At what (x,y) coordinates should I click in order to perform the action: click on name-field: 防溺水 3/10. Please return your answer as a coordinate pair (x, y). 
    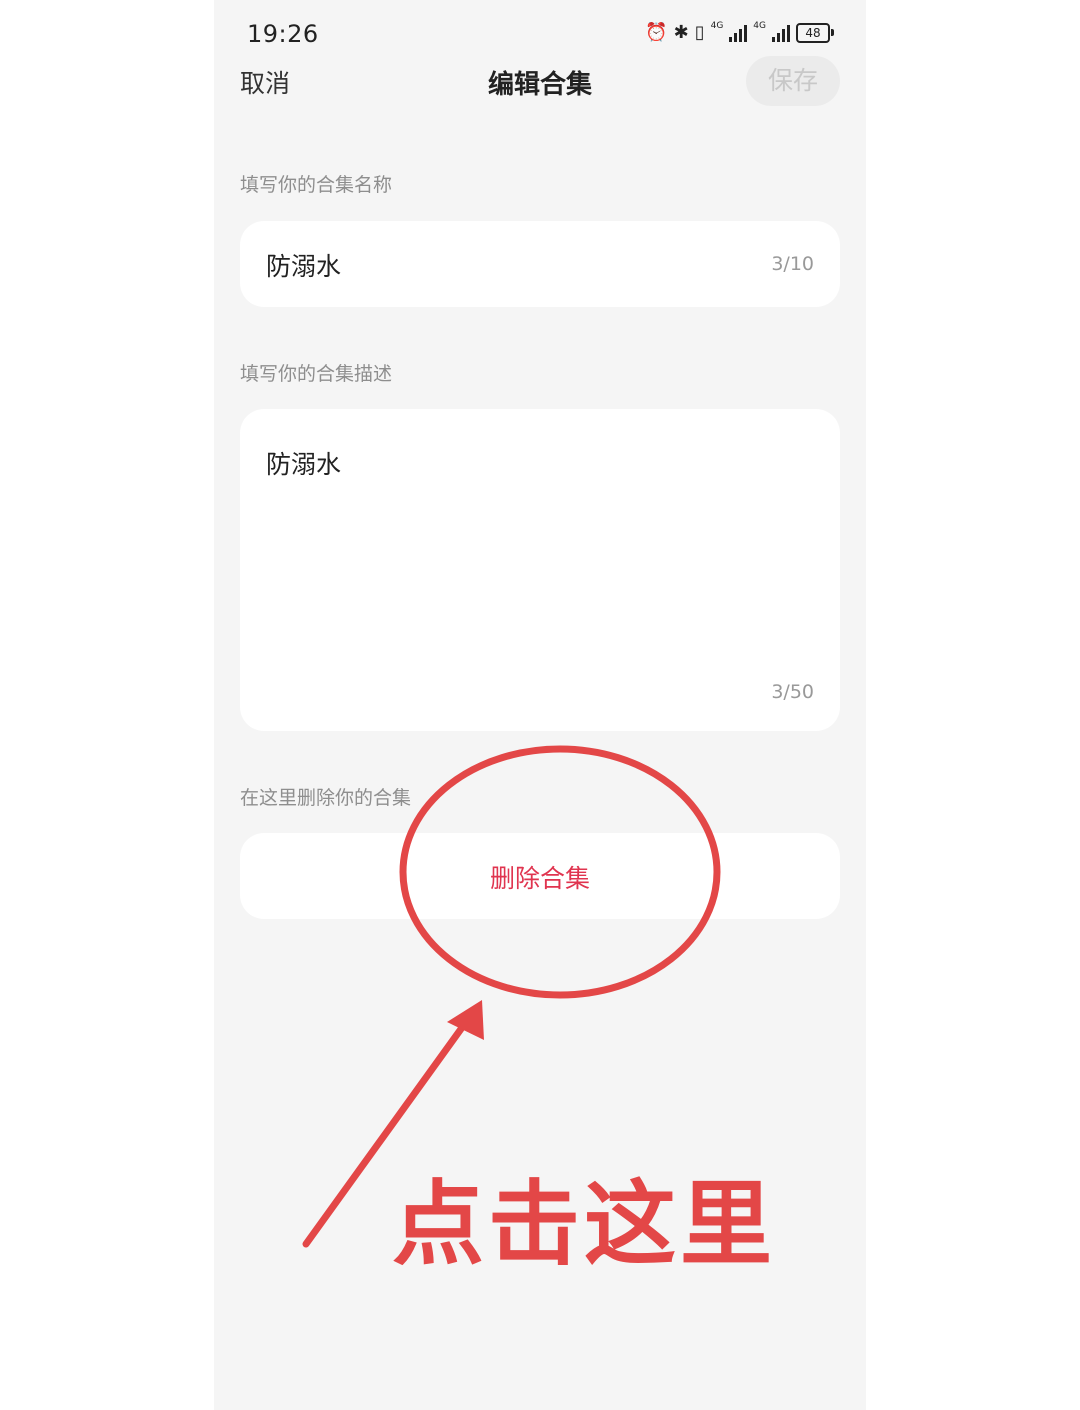
    Looking at the image, I should click on (540, 264).